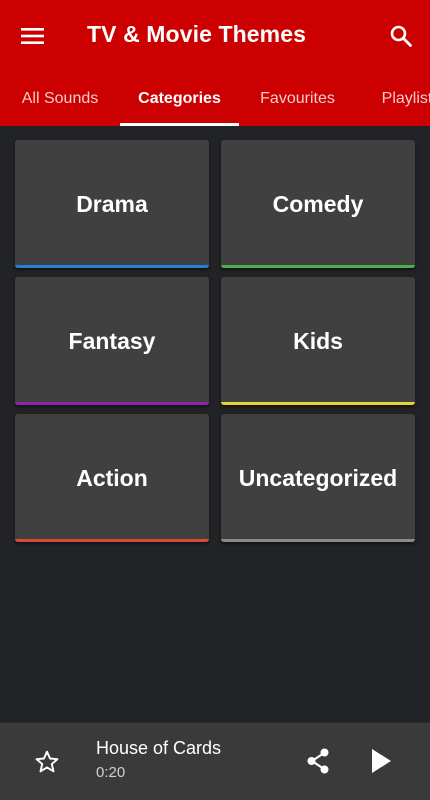 This screenshot has height=800, width=430. I want to click on category-label: Drama, so click(112, 203).